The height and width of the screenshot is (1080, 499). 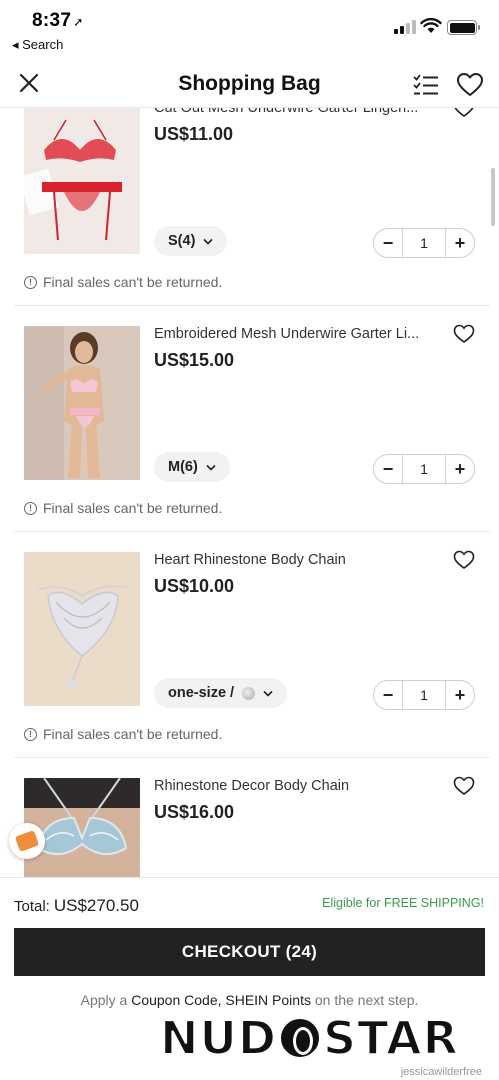 I want to click on logo-mark-icon, so click(x=300, y=1038).